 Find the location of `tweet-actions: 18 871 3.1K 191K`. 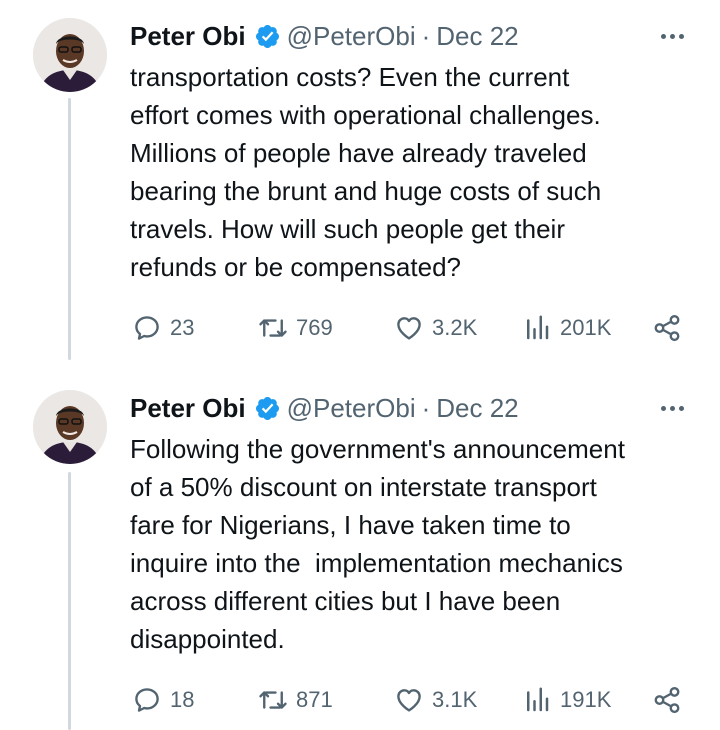

tweet-actions: 18 871 3.1K 191K is located at coordinates (412, 700).